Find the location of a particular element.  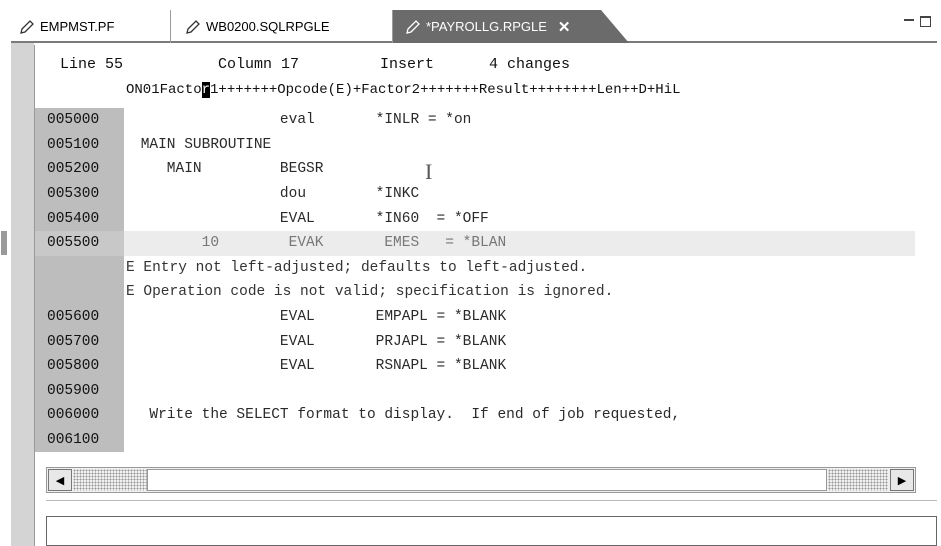

source-line: 005700 EVAL PRJAPL = *BLANK is located at coordinates (475, 341).